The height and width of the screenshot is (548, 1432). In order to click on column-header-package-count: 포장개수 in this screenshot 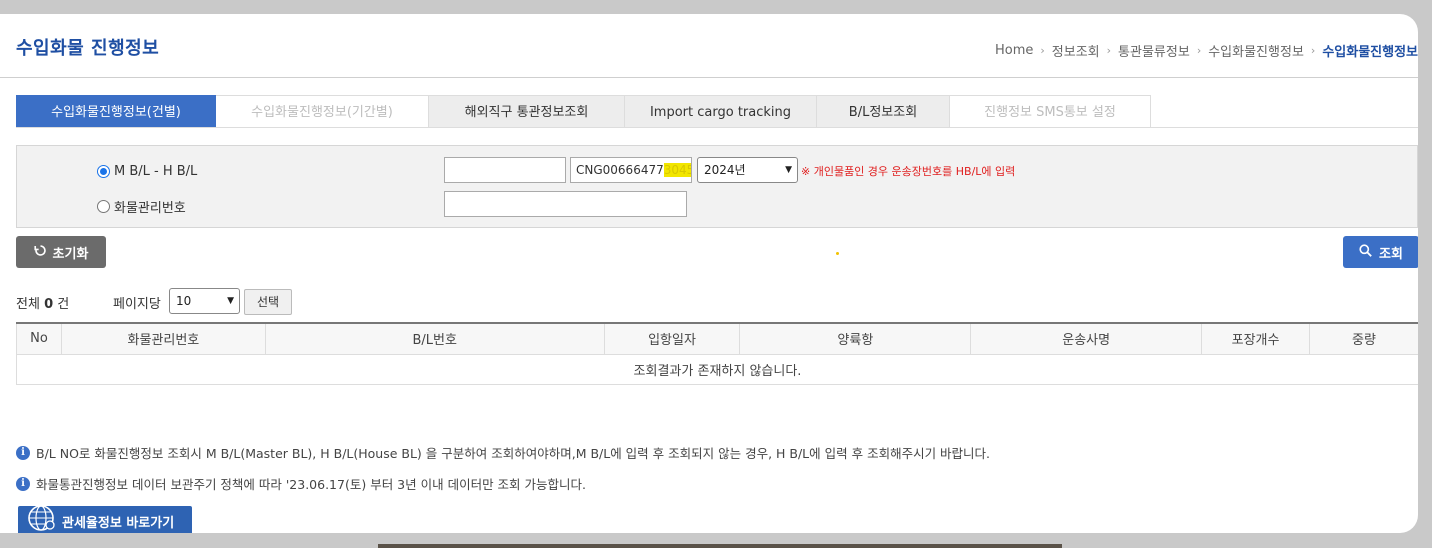, I will do `click(1255, 338)`.